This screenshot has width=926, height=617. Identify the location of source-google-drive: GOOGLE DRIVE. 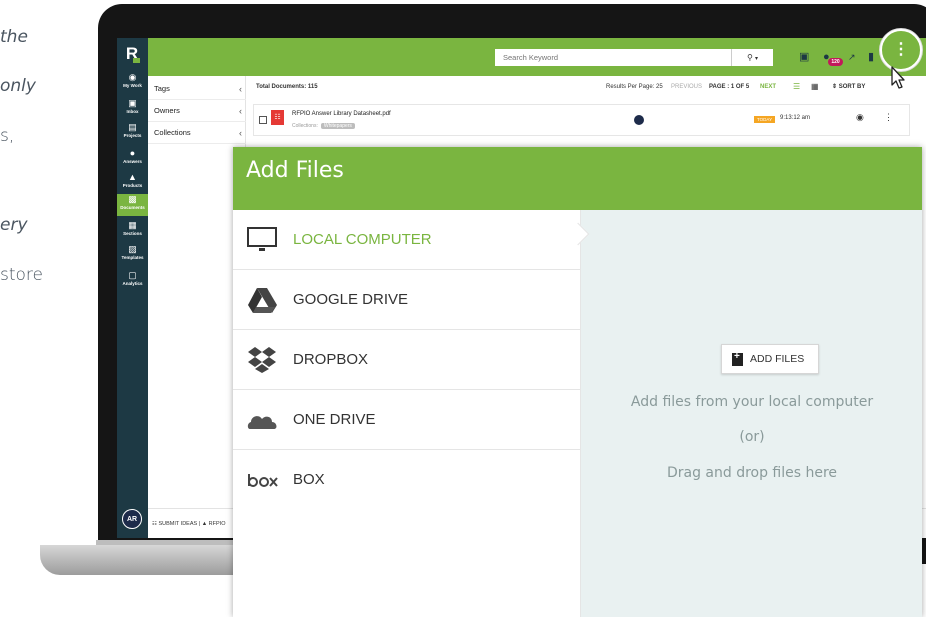
(406, 300).